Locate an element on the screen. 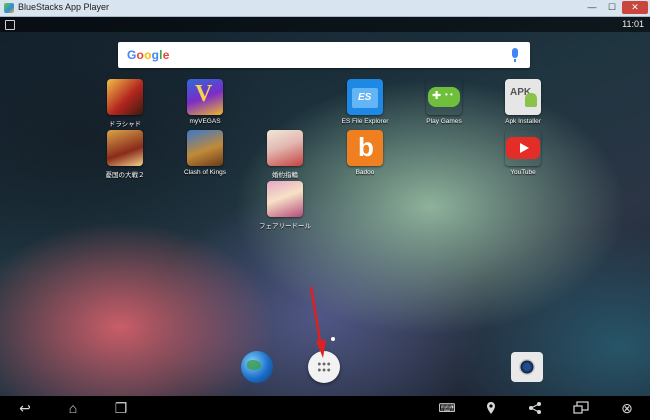  keyboard-icon: ⌨ is located at coordinates (447, 408).